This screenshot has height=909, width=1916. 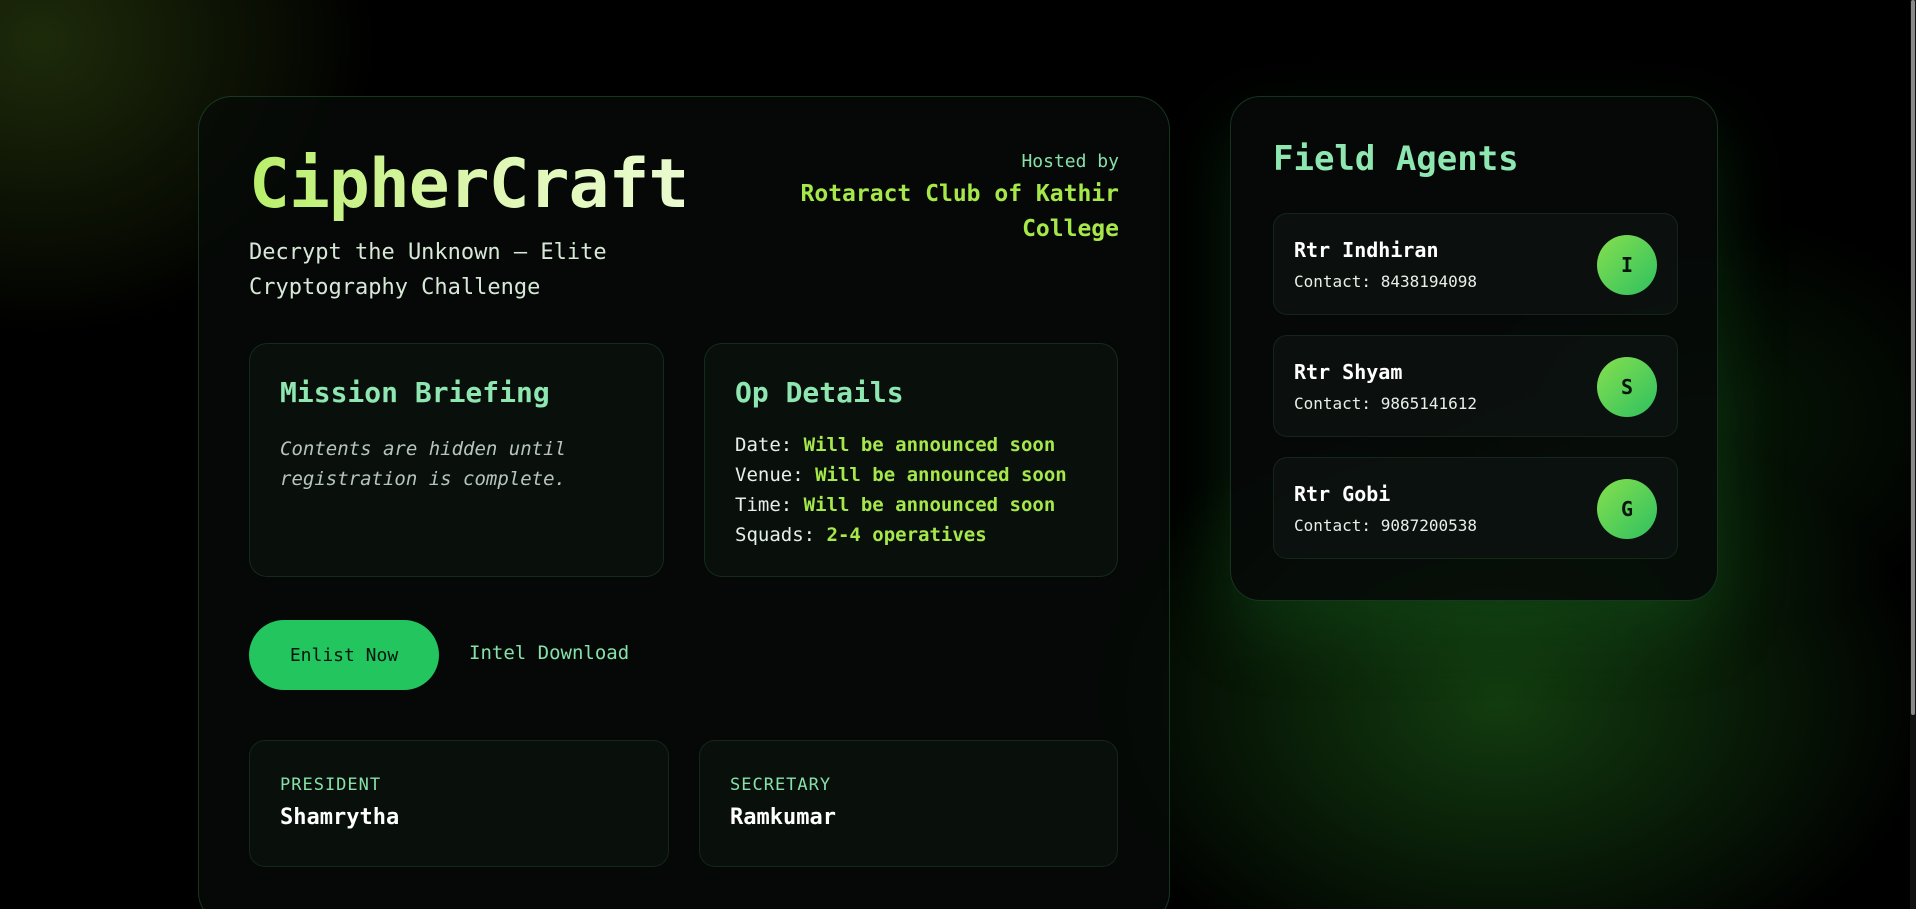 What do you see at coordinates (1475, 386) in the screenshot?
I see `agent-item: Rtr Shyam Contact: 9865141612 S` at bounding box center [1475, 386].